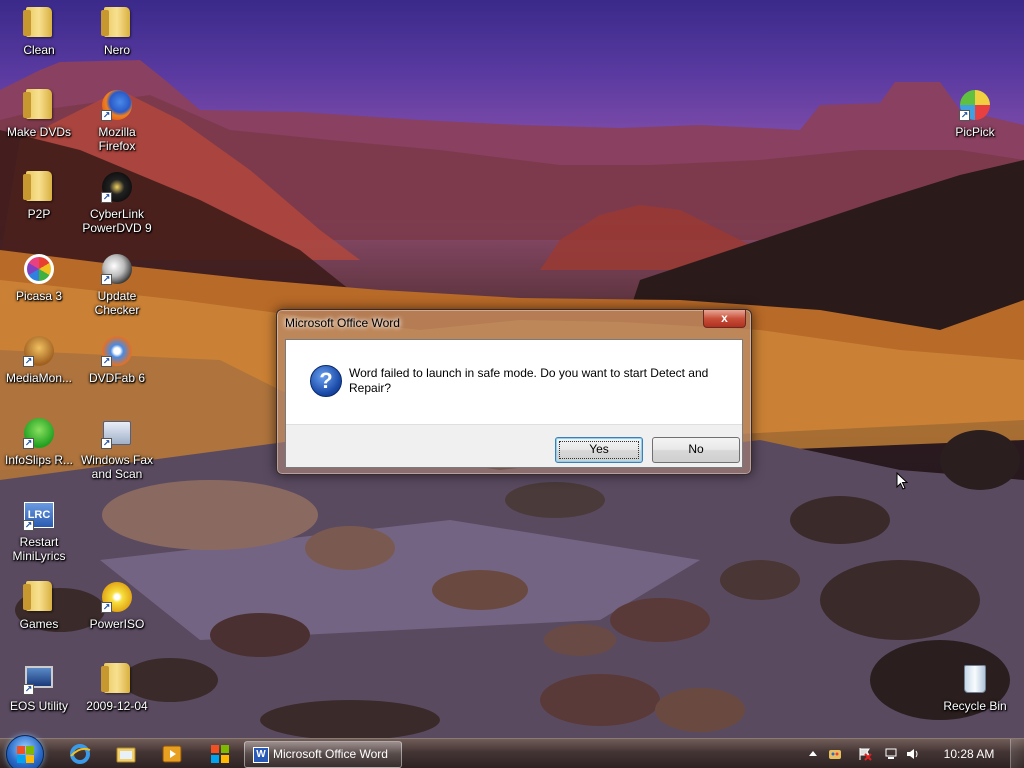 Image resolution: width=1024 pixels, height=768 pixels. What do you see at coordinates (39, 549) in the screenshot?
I see `desktop-icon-label: Restart MiniLyrics` at bounding box center [39, 549].